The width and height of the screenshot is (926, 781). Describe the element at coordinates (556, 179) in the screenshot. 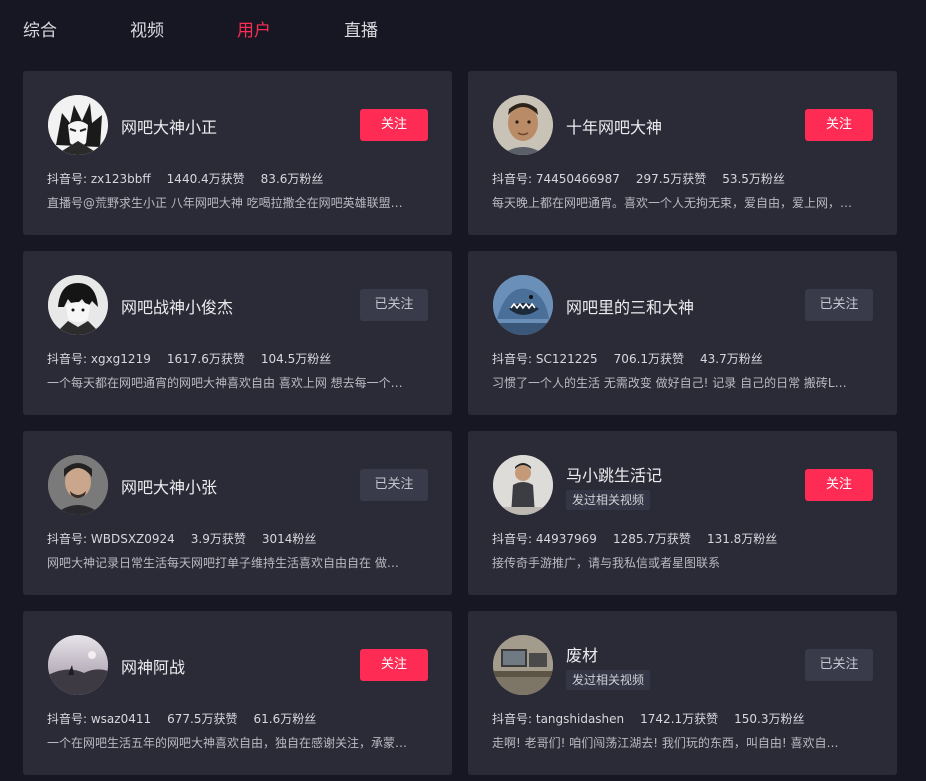

I see `douyin-id: 抖音号: 74450466987` at that location.